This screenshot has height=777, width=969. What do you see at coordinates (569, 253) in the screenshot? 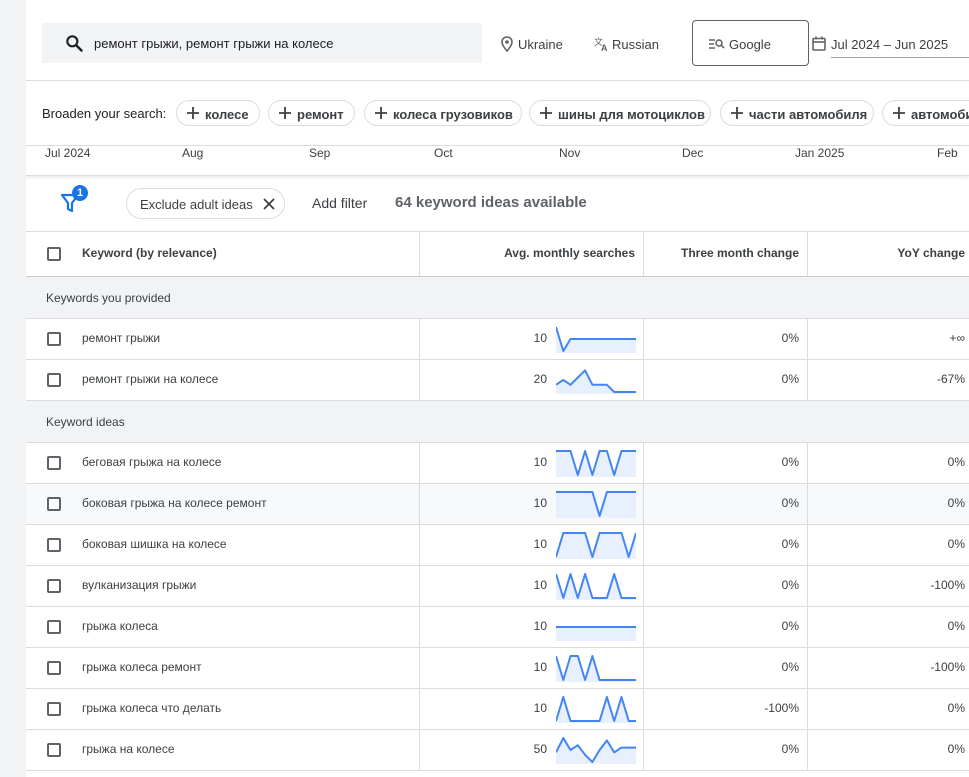
I see `header-avg-label: Avg. monthly searches` at bounding box center [569, 253].